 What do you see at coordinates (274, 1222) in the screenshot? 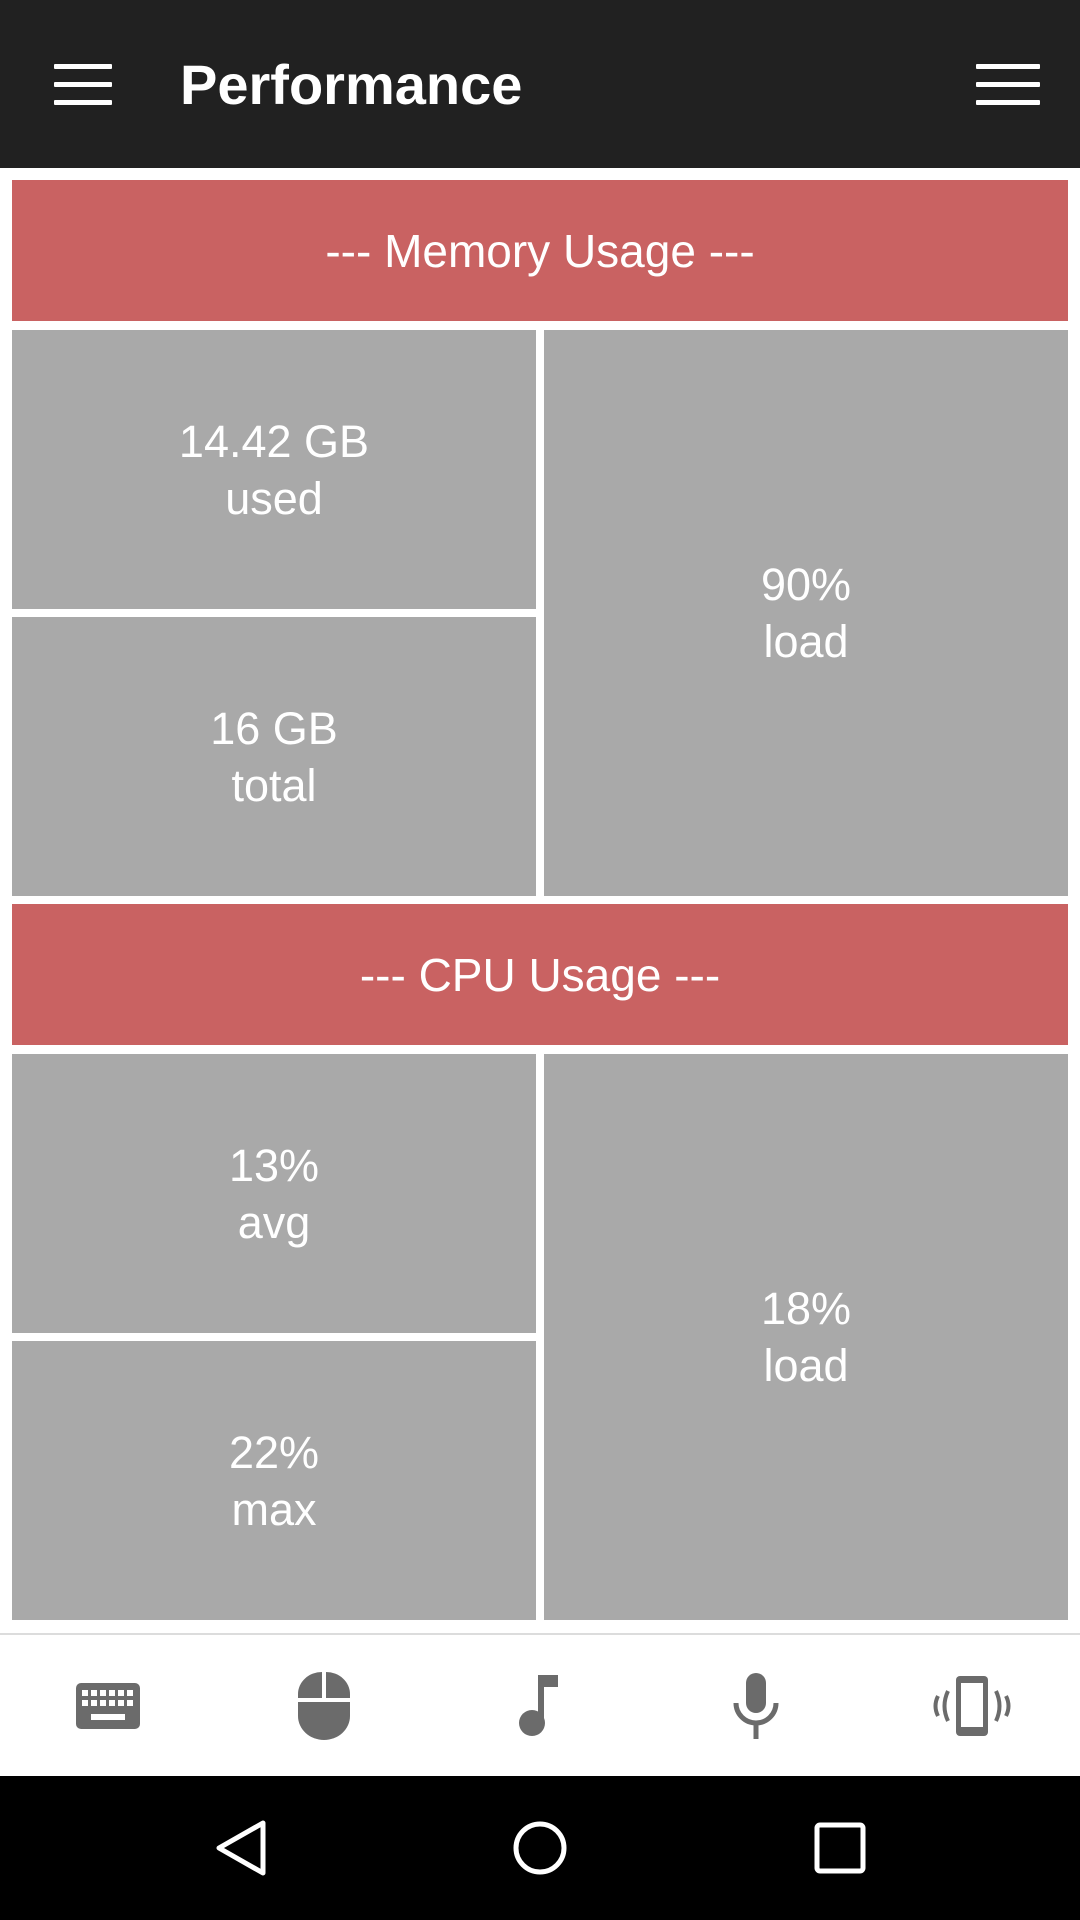
I see `cpu-avg-label: avg` at bounding box center [274, 1222].